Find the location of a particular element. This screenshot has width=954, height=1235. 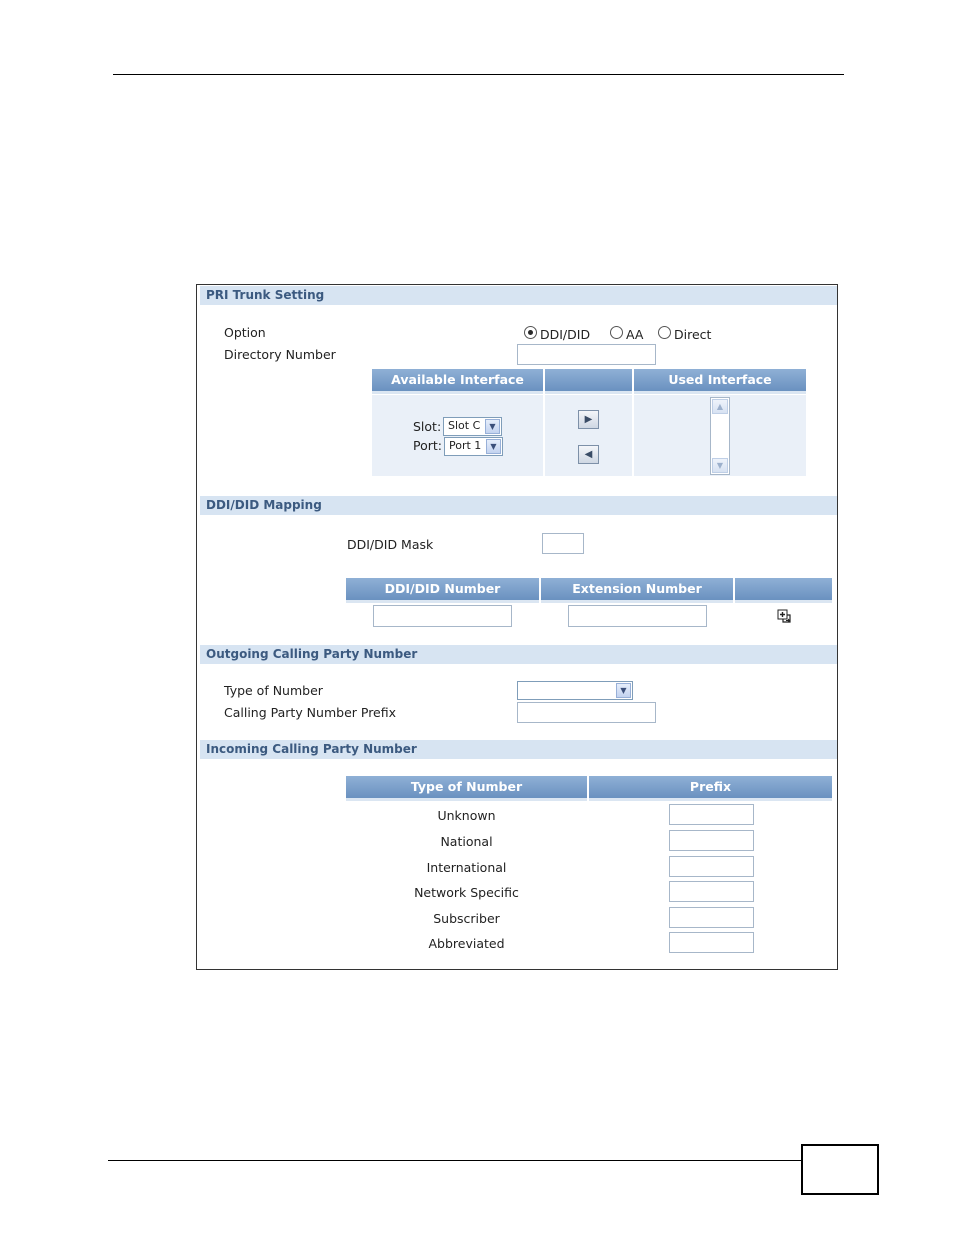

ddi-did-number-input is located at coordinates (442, 616).